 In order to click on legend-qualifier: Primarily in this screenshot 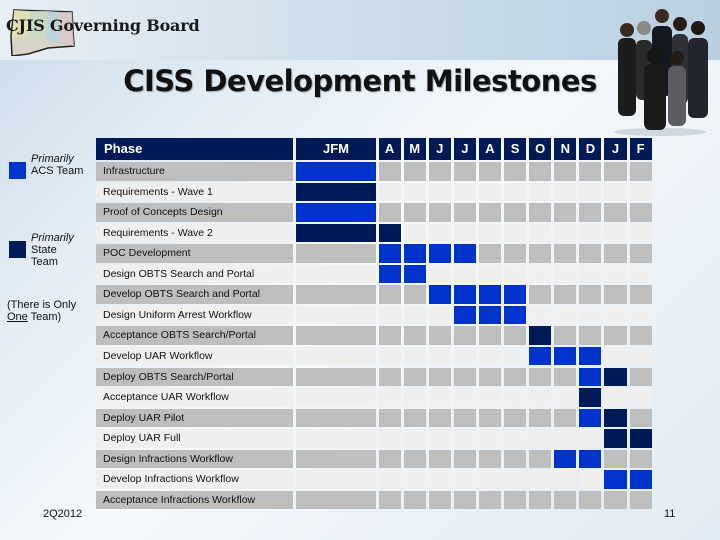, I will do `click(52, 159)`.